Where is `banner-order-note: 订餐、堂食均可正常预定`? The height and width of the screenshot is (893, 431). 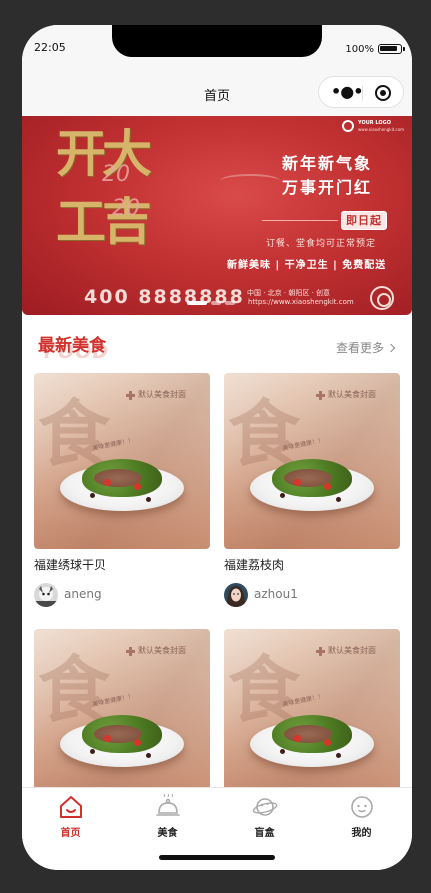
banner-order-note: 订餐、堂食均可正常预定 is located at coordinates (321, 244).